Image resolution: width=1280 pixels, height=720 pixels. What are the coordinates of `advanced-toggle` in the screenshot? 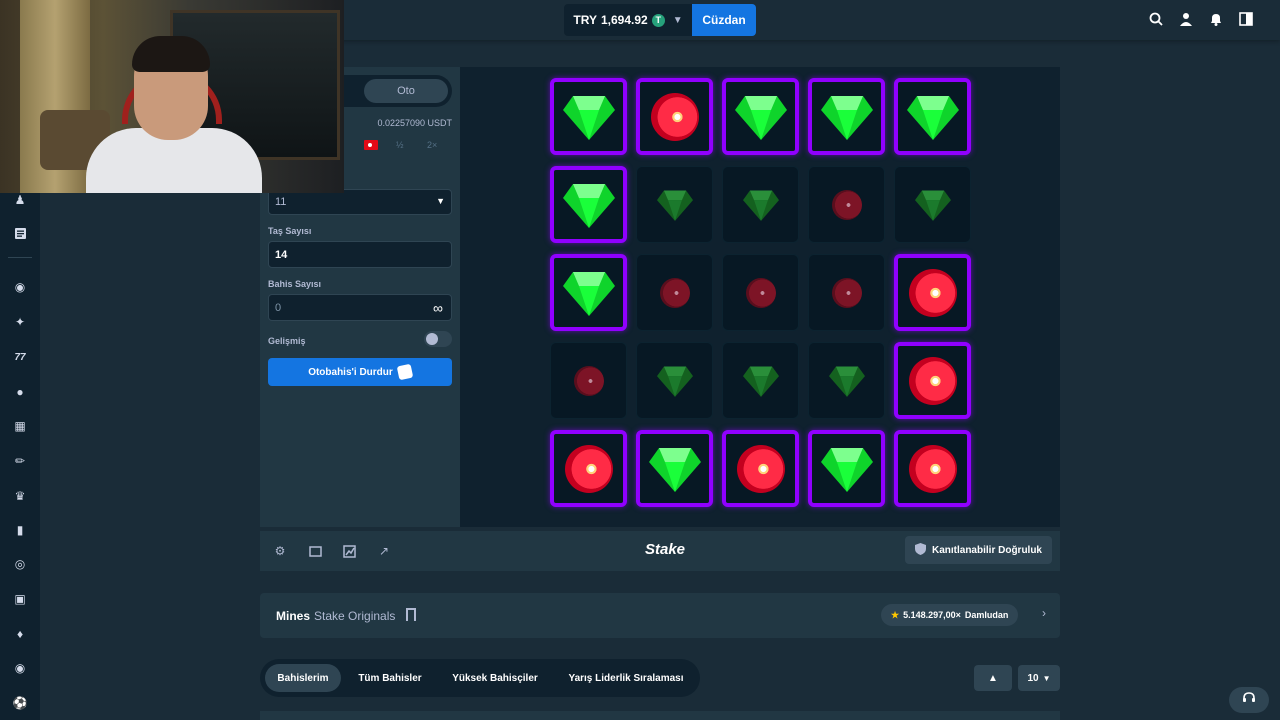 It's located at (438, 339).